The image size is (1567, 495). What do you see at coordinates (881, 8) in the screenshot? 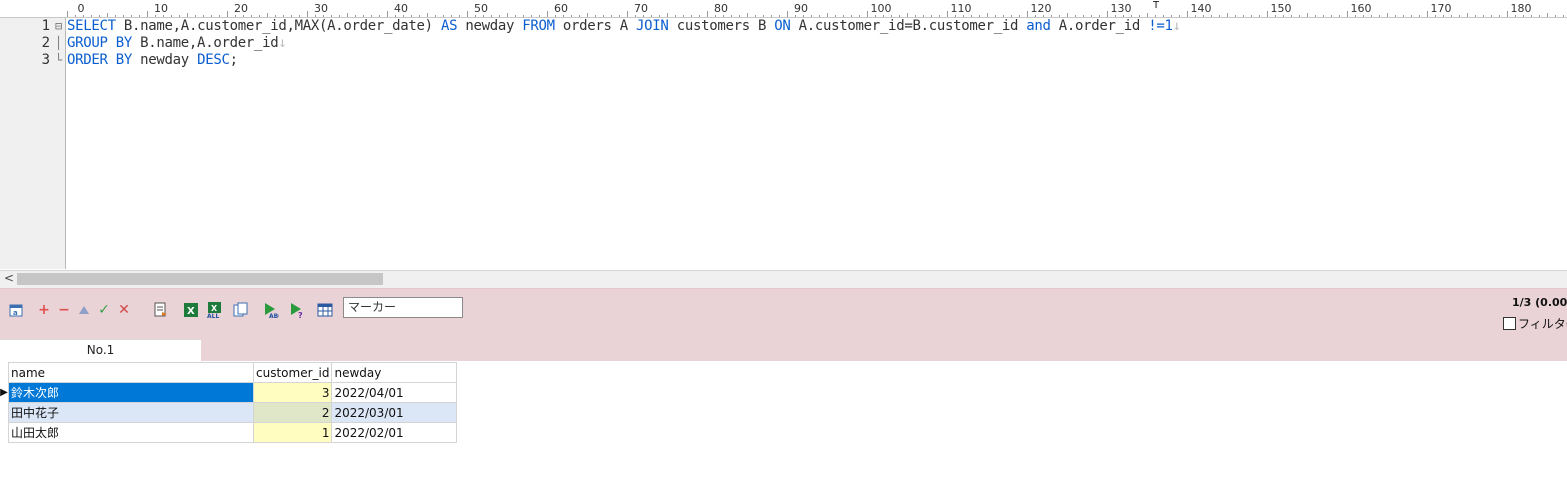
I see `ruler-label: 100` at bounding box center [881, 8].